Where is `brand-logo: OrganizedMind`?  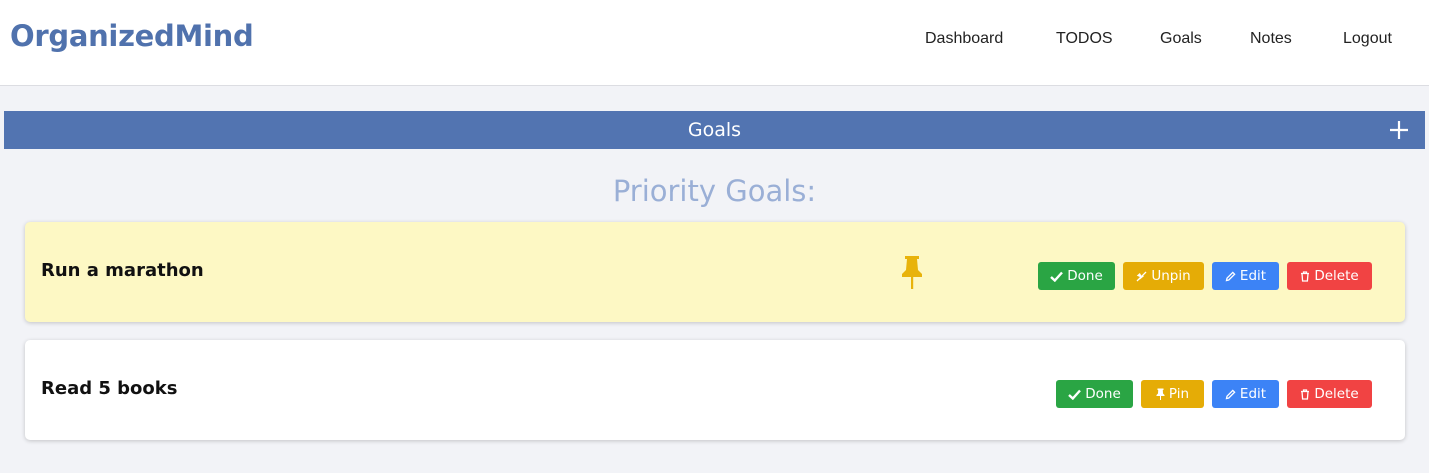 brand-logo: OrganizedMind is located at coordinates (132, 36).